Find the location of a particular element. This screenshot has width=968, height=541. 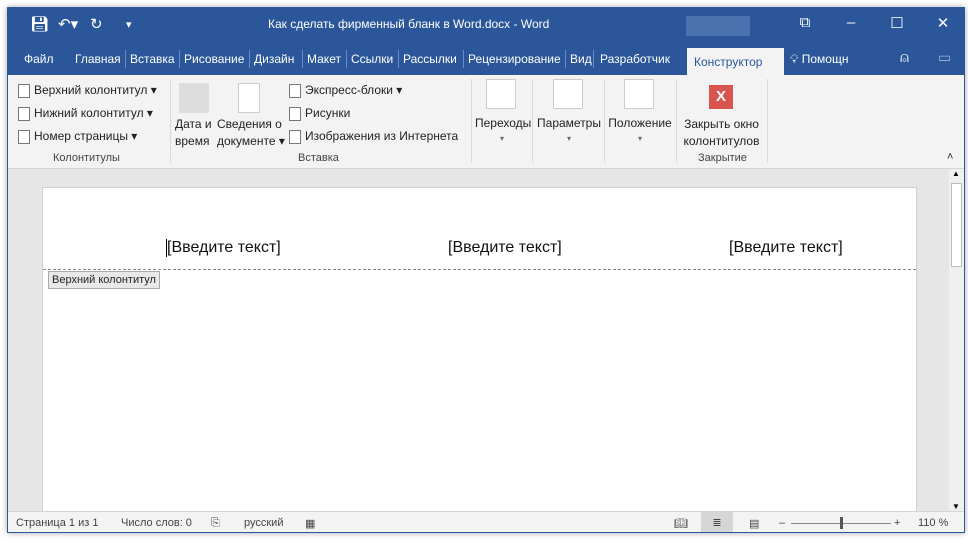

options-icon is located at coordinates (568, 94).